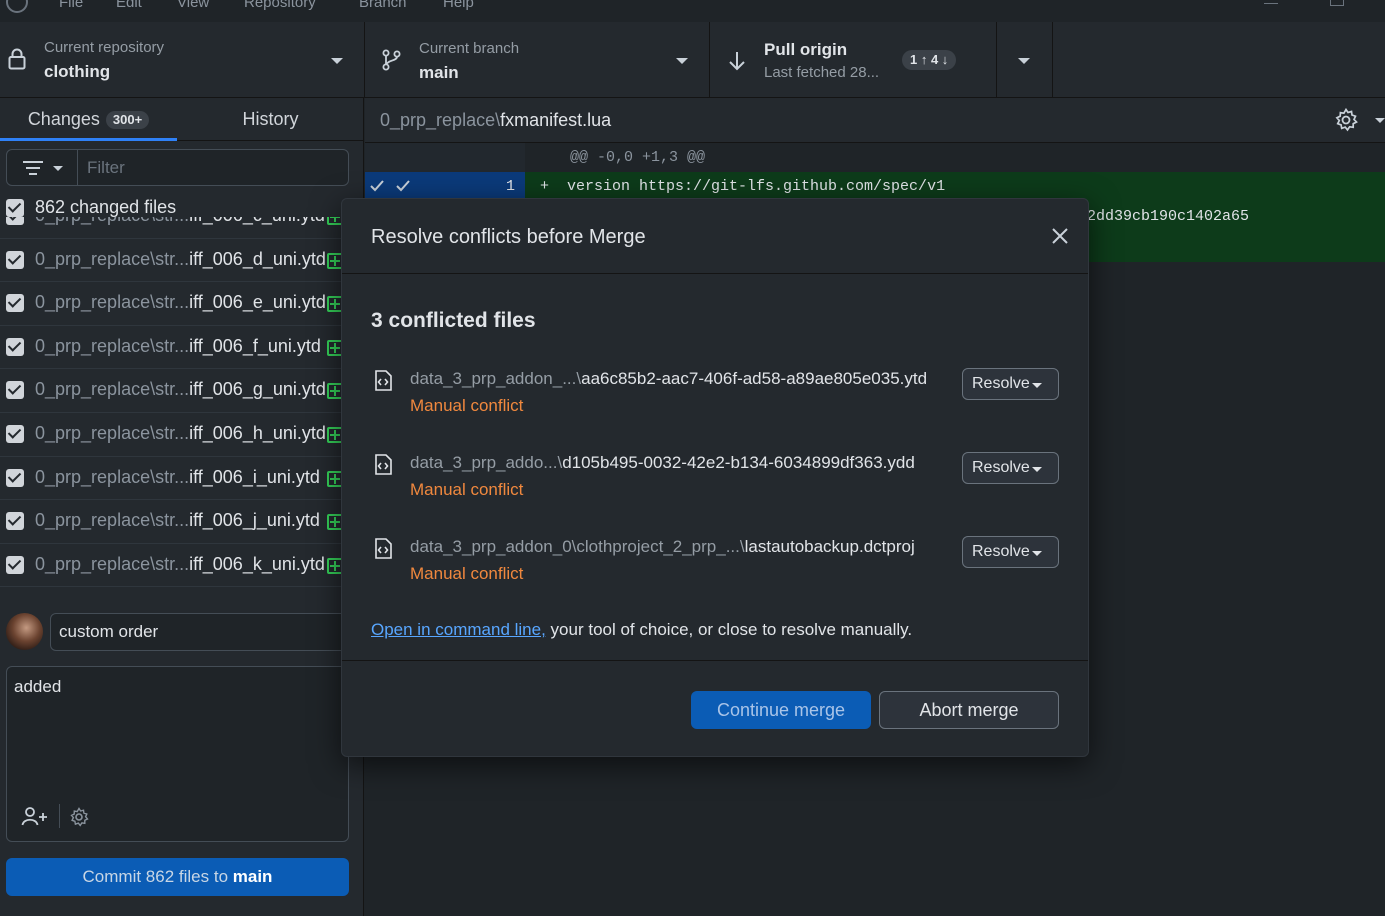 This screenshot has width=1385, height=916. I want to click on add-coauthor-icon, so click(35, 817).